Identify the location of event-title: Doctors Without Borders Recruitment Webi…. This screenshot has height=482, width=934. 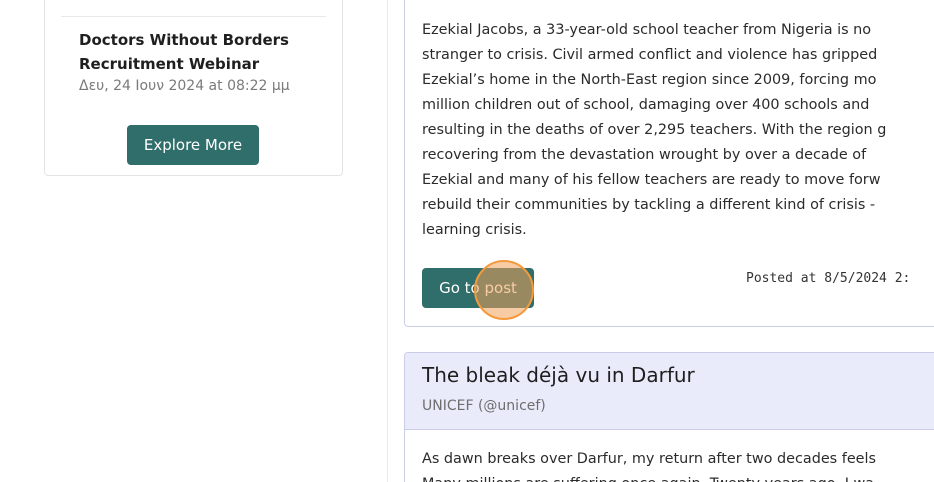
(184, 52).